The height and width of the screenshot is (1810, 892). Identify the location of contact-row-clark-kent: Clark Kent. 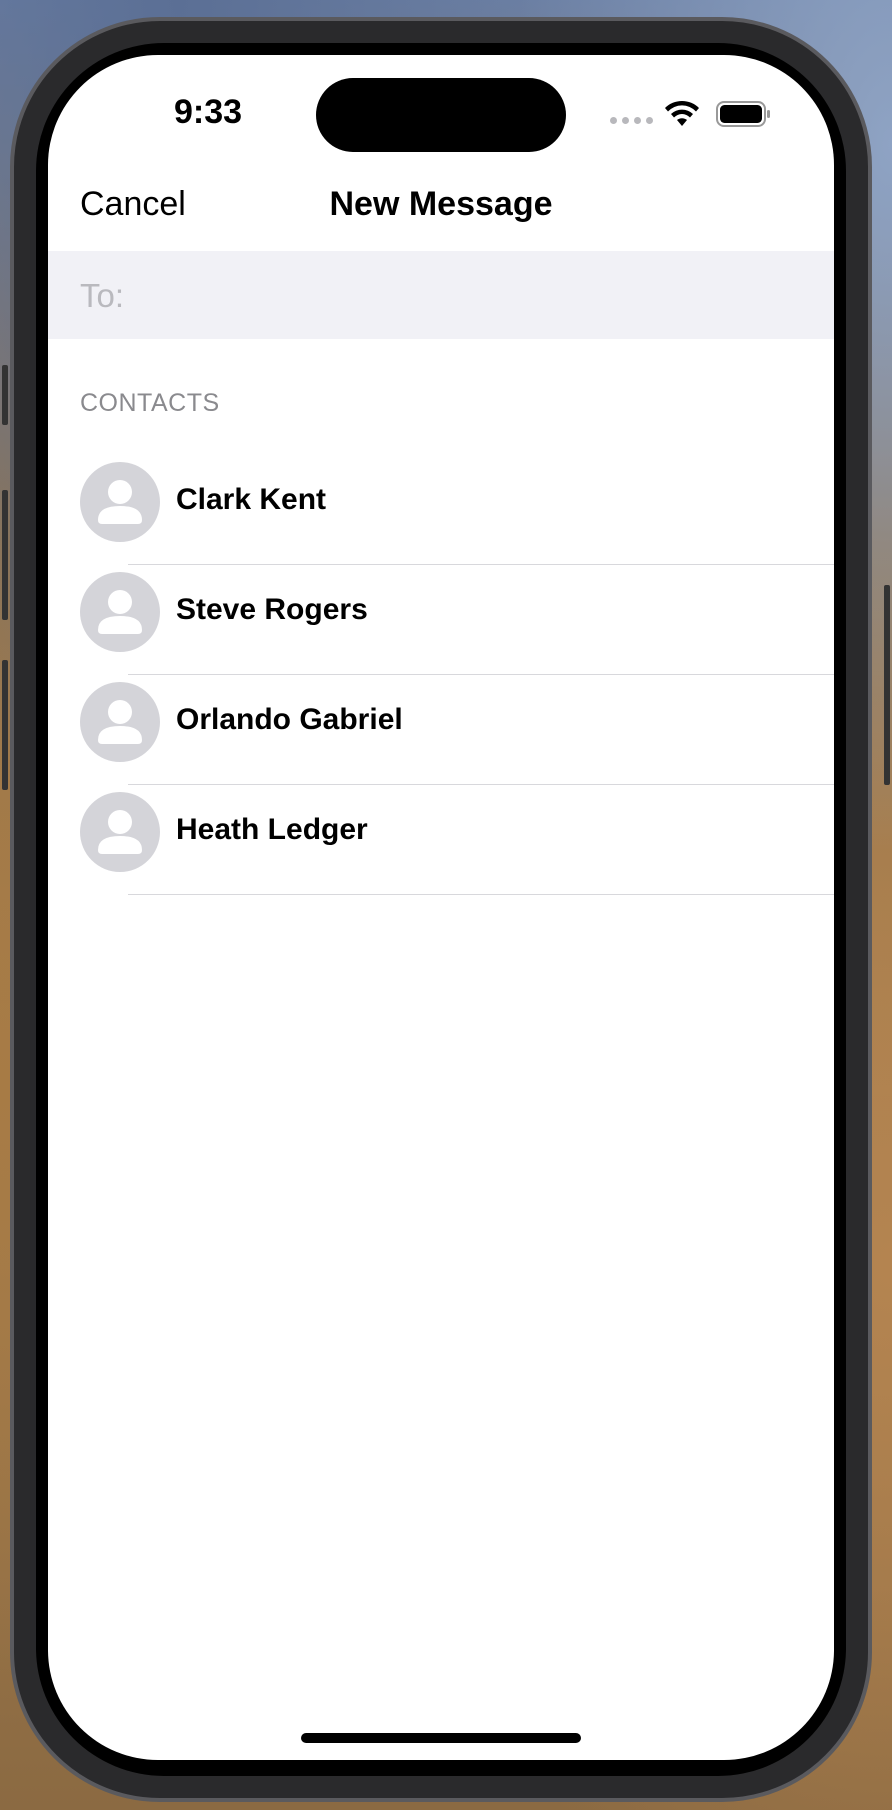
(441, 510).